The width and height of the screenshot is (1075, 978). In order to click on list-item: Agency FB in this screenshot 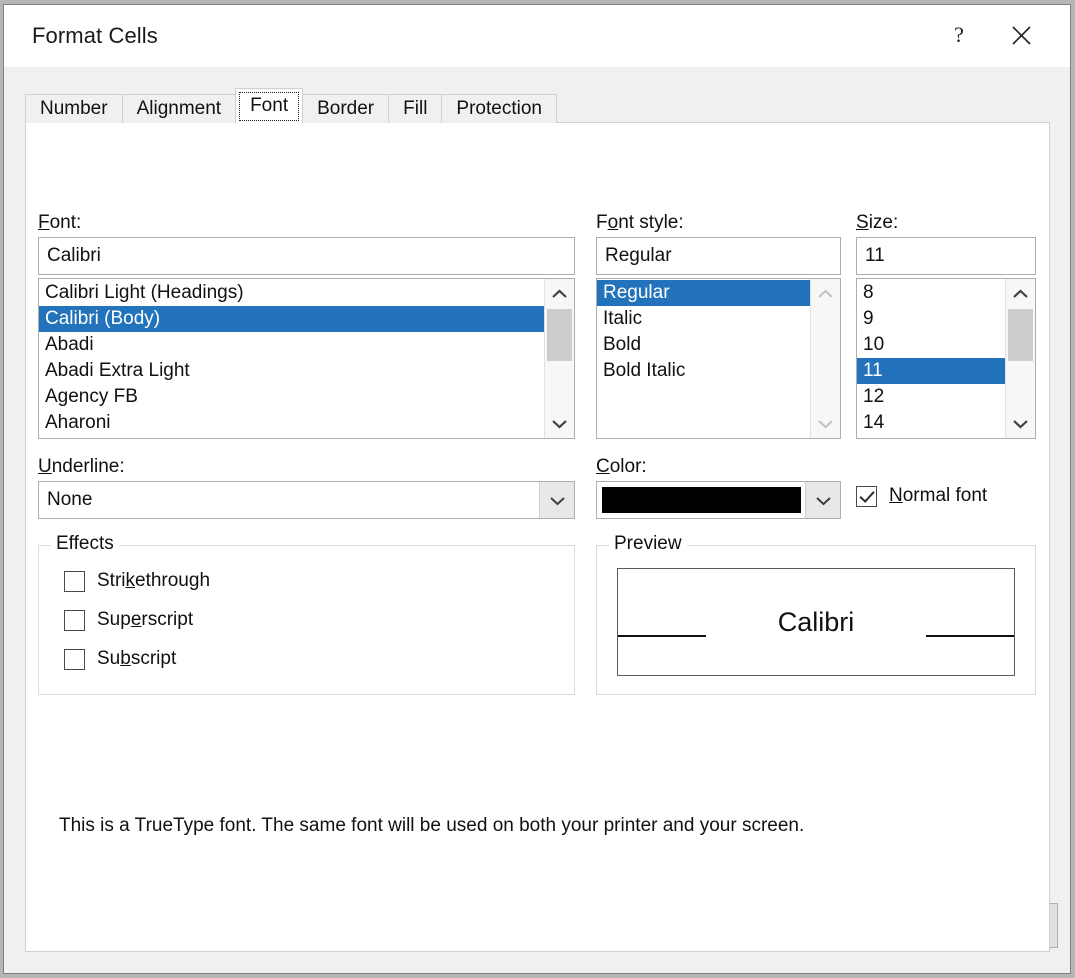, I will do `click(291, 397)`.